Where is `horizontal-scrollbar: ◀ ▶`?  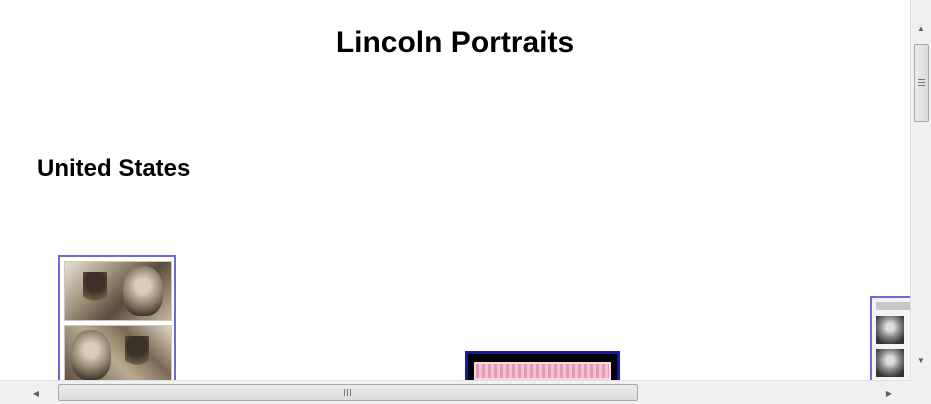 horizontal-scrollbar: ◀ ▶ is located at coordinates (455, 392).